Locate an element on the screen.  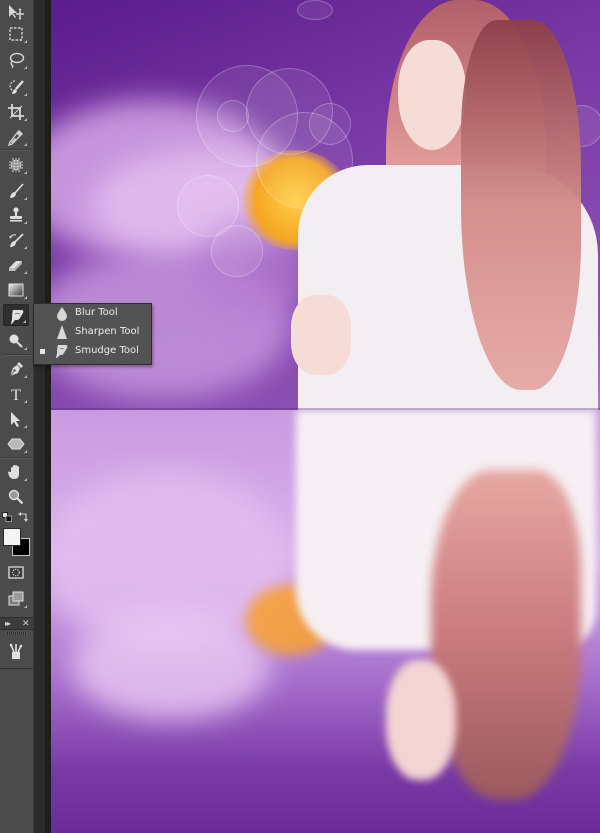
move-icon is located at coordinates (16, 12).